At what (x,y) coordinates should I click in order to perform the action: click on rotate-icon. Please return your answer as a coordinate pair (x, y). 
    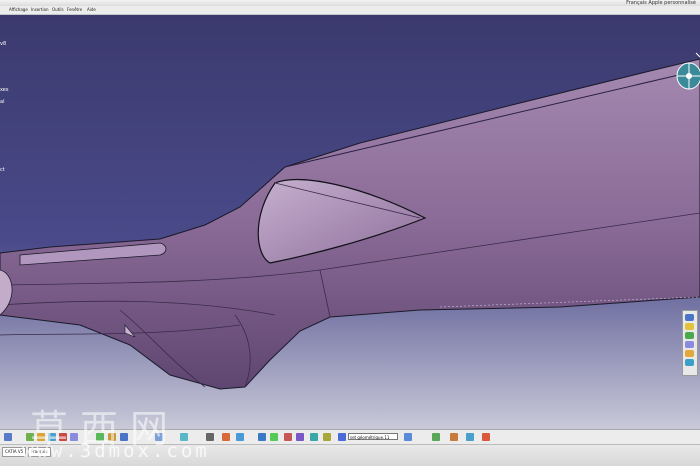
    Looking at the image, I should click on (689, 335).